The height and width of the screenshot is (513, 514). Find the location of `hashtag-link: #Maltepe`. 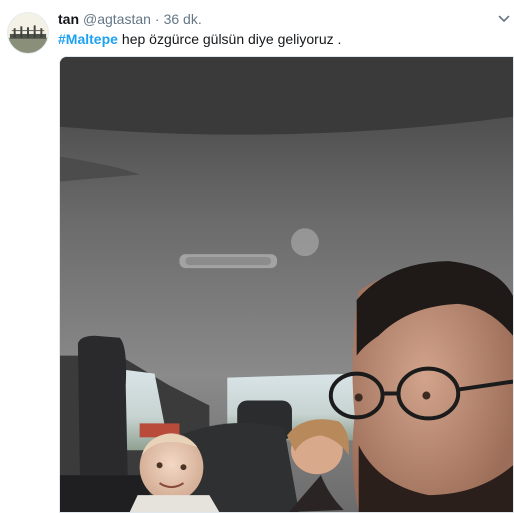

hashtag-link: #Maltepe is located at coordinates (88, 39).